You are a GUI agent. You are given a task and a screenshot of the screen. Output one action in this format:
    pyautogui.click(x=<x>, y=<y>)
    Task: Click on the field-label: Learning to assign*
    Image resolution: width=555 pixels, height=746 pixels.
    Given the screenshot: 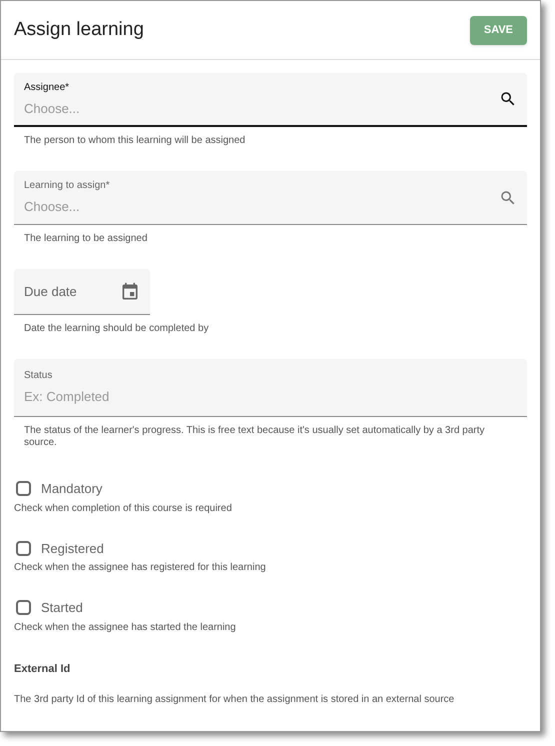 What is the action you would take?
    pyautogui.click(x=67, y=186)
    